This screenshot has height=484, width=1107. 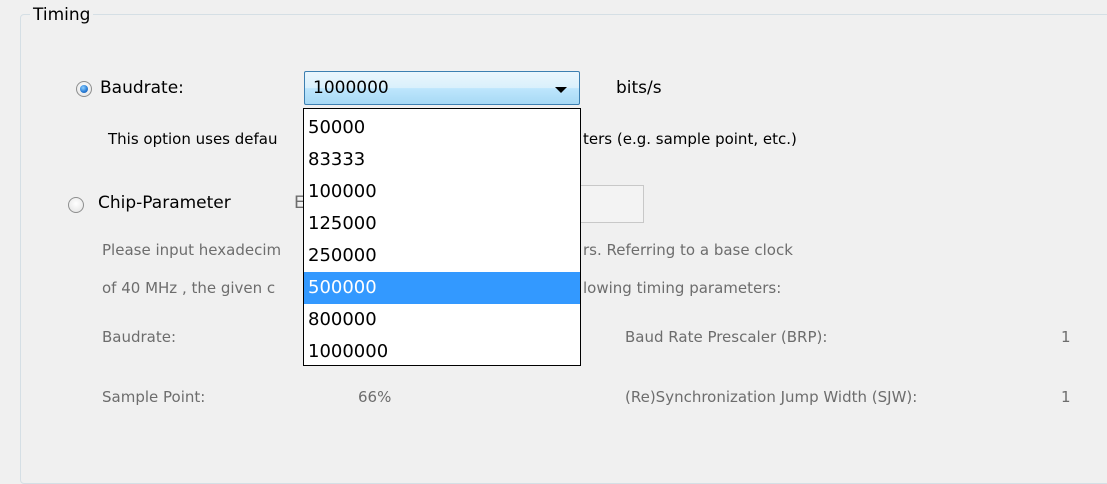 What do you see at coordinates (442, 320) in the screenshot?
I see `dropdown-option: 800000` at bounding box center [442, 320].